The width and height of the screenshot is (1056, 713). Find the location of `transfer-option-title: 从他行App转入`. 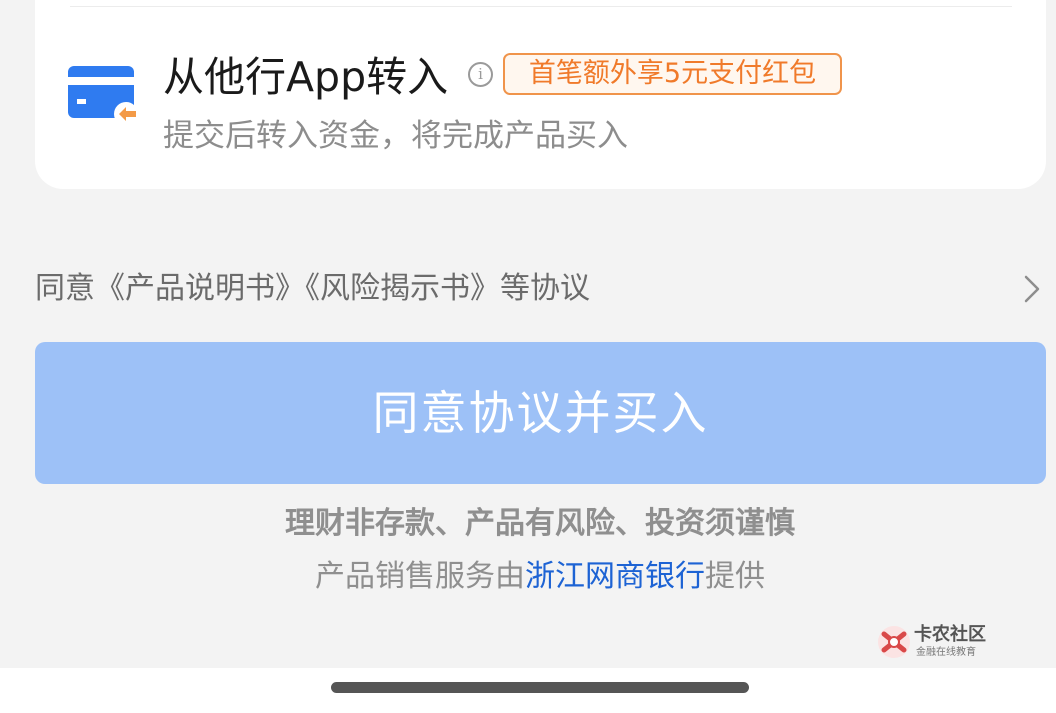

transfer-option-title: 从他行App转入 is located at coordinates (306, 77).